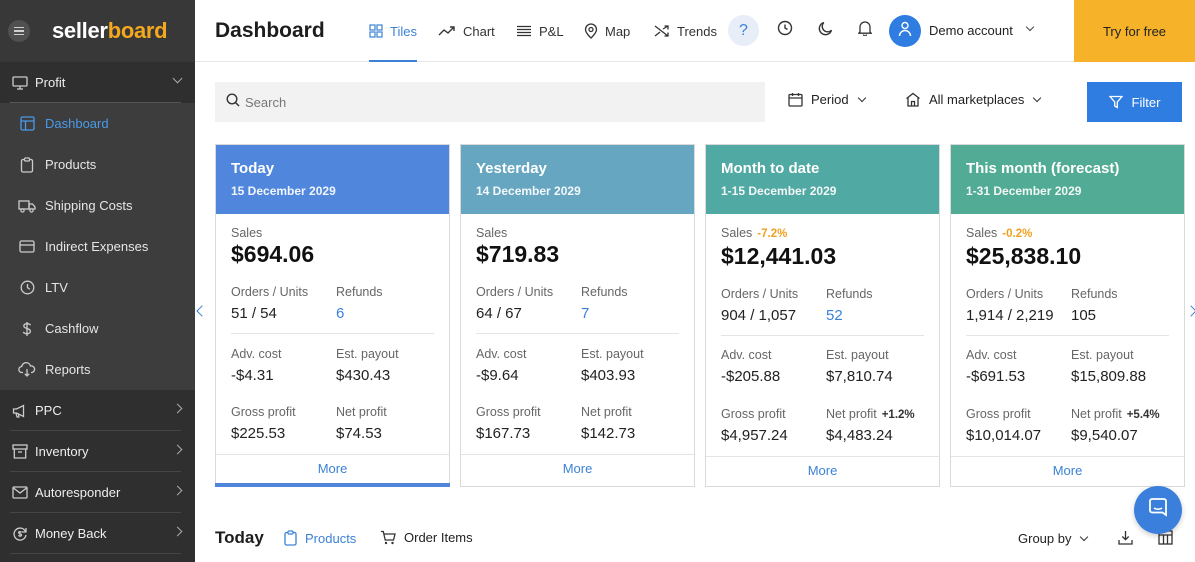  I want to click on tab-chart: Chart, so click(466, 31).